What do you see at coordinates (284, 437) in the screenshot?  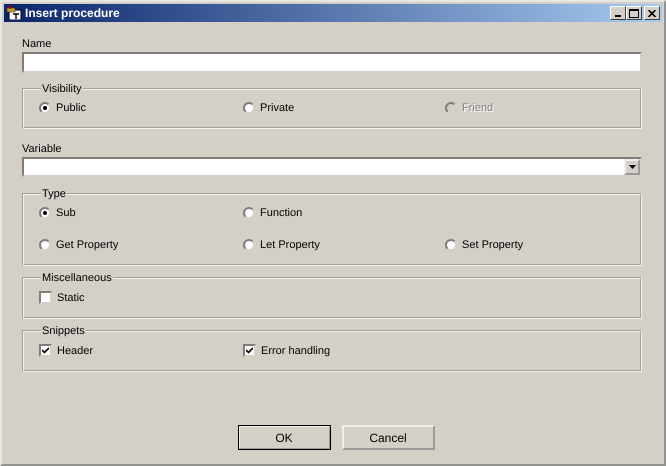 I see `dialog-button: OK` at bounding box center [284, 437].